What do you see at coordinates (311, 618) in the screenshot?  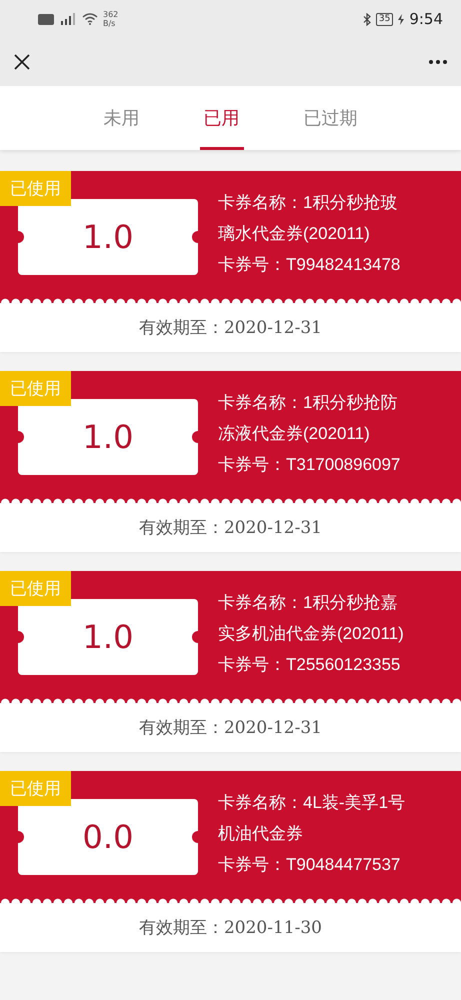 I see `coupon-name: 卡券名称：1积分秒抢嘉实多机油代金券(202011)` at bounding box center [311, 618].